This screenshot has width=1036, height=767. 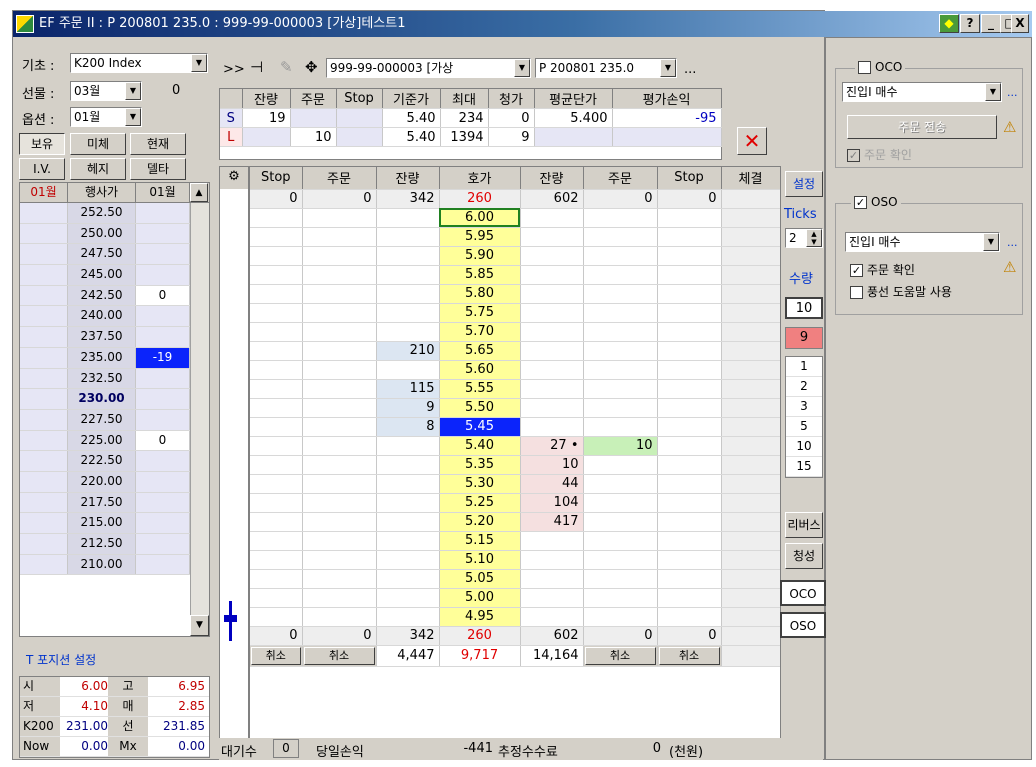 What do you see at coordinates (480, 465) in the screenshot?
I see `price-cell: 5.35` at bounding box center [480, 465].